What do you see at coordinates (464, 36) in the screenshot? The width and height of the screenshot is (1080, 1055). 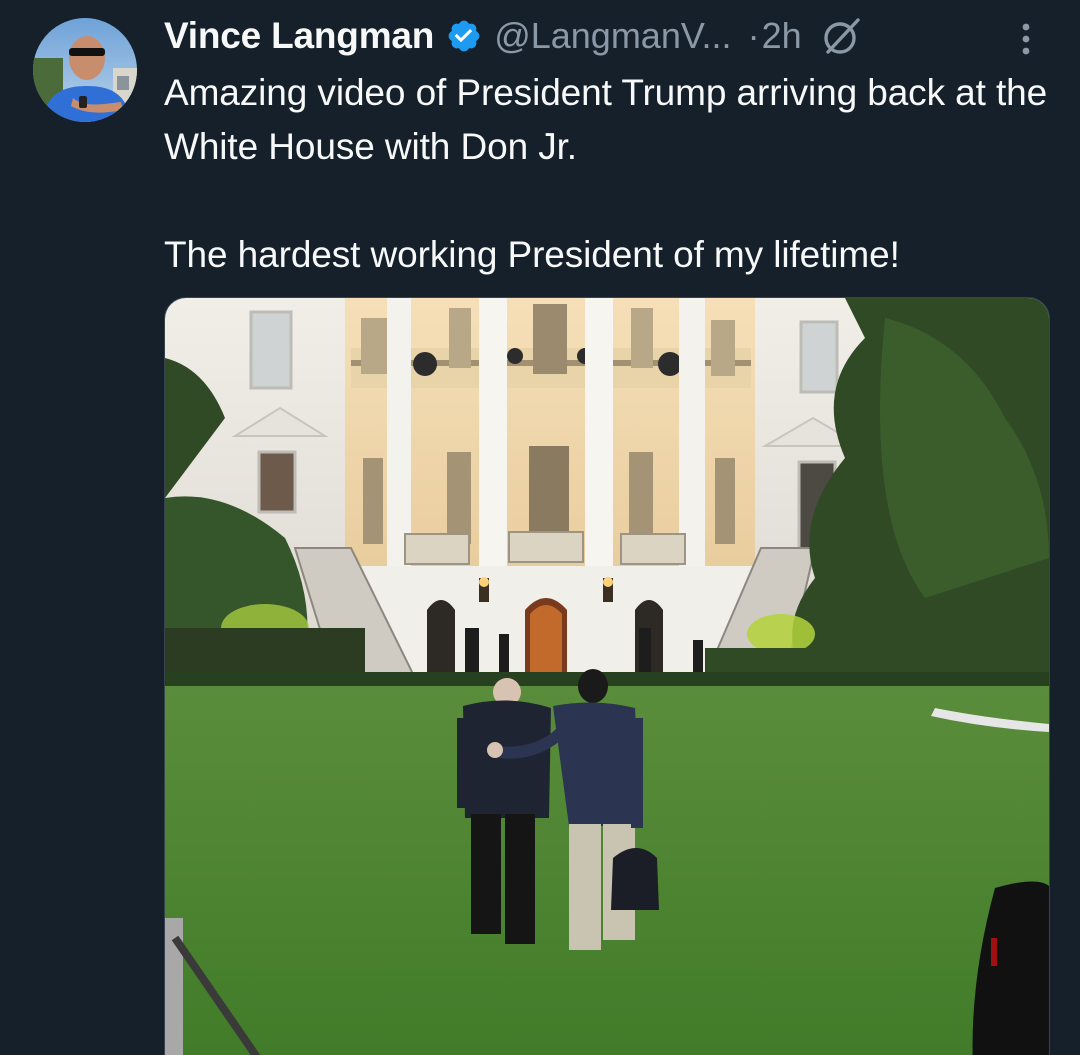 I see `verified-badge-icon` at bounding box center [464, 36].